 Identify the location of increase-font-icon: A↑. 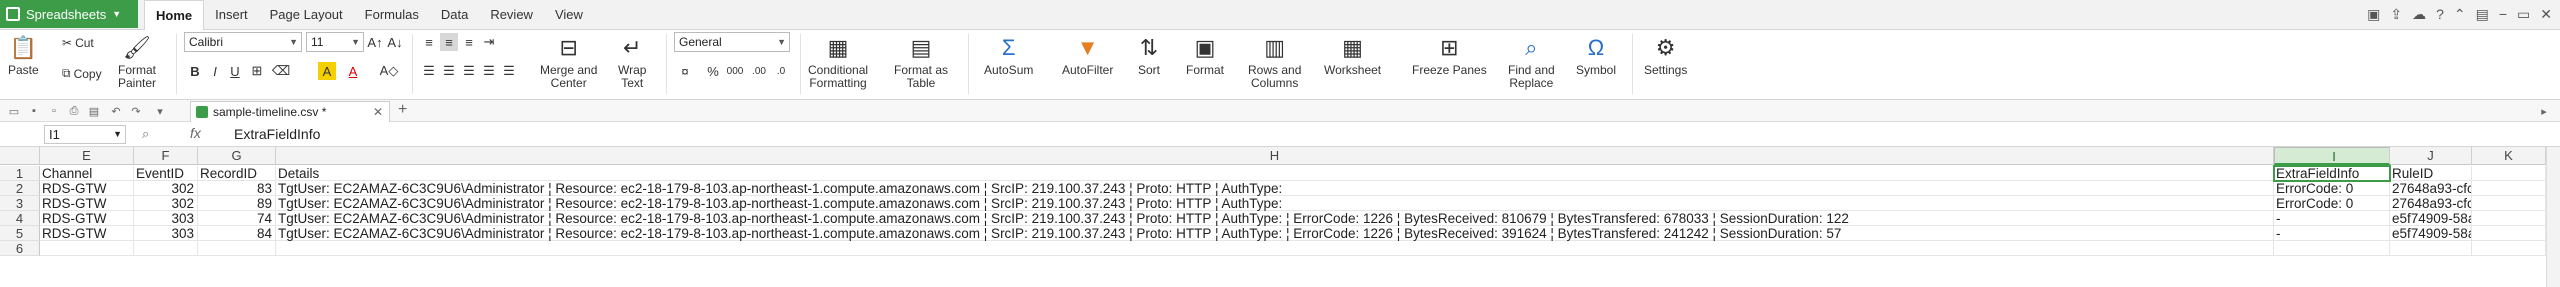
(375, 42).